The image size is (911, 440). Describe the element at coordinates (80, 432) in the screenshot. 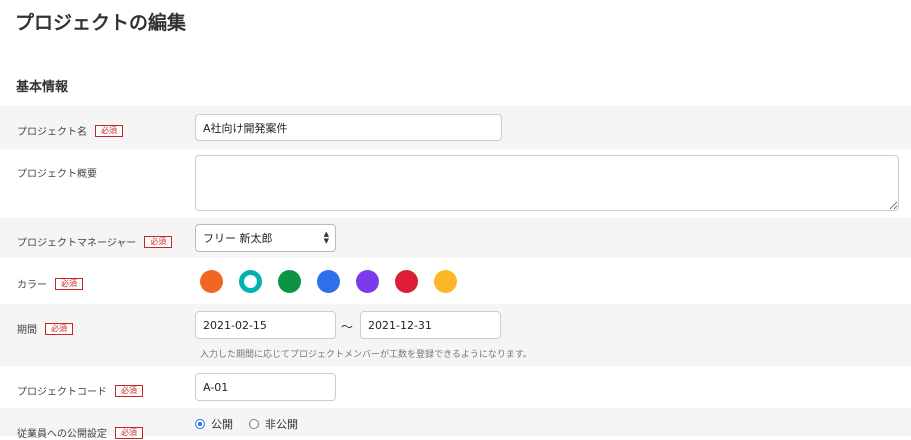

I see `visibility-label: 従業員への公開設定 必須` at that location.